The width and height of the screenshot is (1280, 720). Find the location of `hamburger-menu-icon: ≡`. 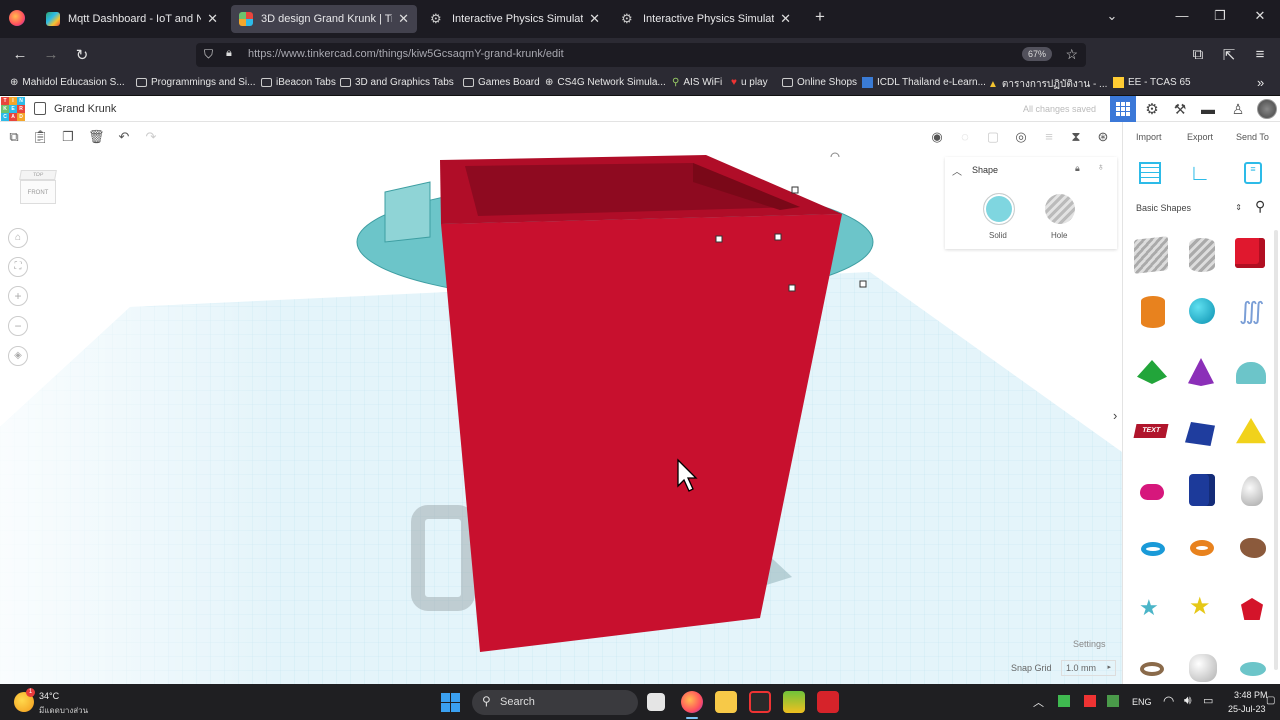

hamburger-menu-icon: ≡ is located at coordinates (1260, 54).